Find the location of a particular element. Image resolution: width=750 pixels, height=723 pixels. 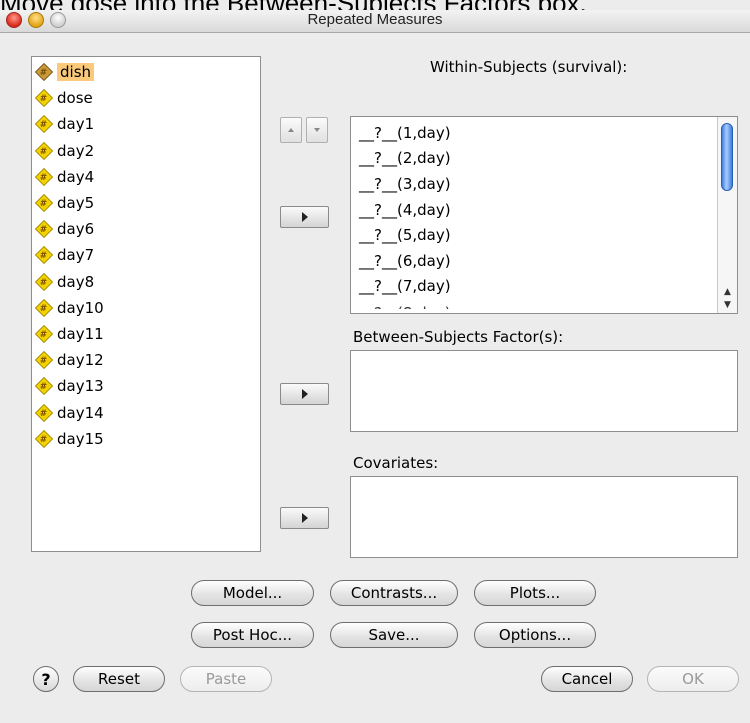

move-to-between-button is located at coordinates (304, 394).